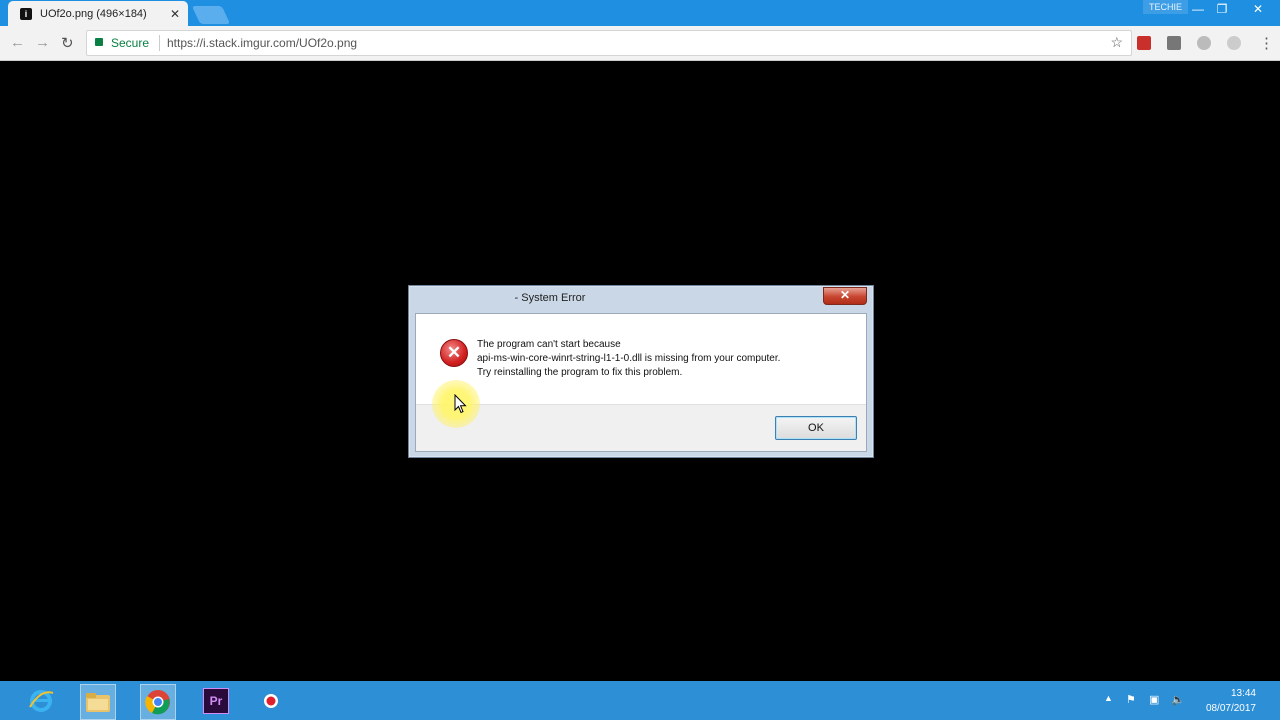  What do you see at coordinates (1131, 699) in the screenshot?
I see `action-center-flag-icon: ⚑` at bounding box center [1131, 699].